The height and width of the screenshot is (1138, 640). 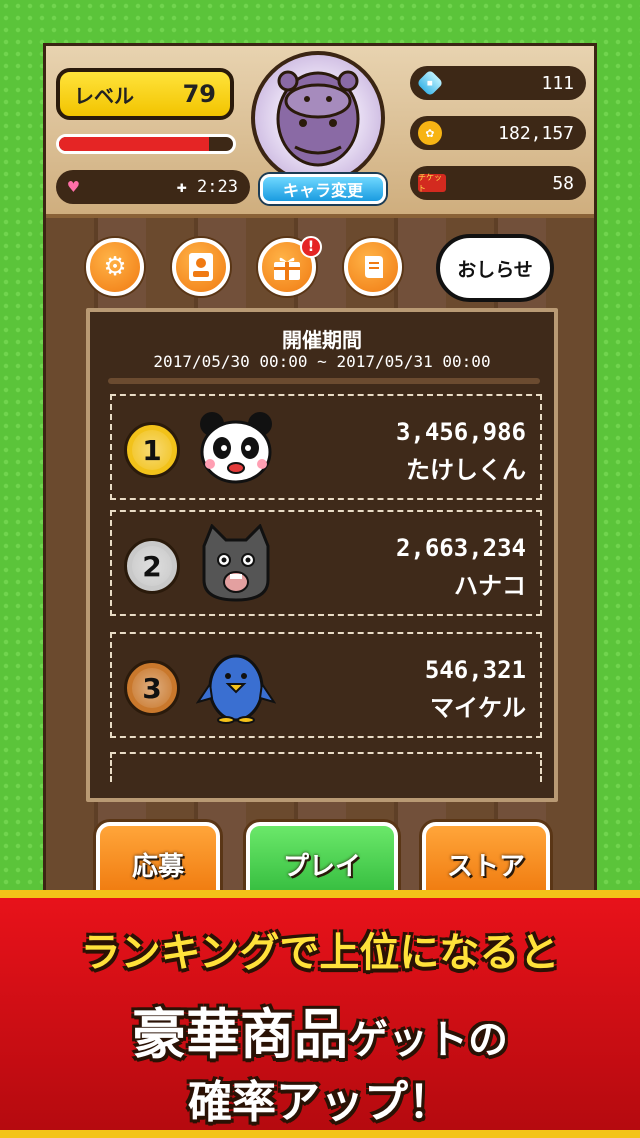 I want to click on paw-coin-icon: ✿, so click(x=430, y=133).